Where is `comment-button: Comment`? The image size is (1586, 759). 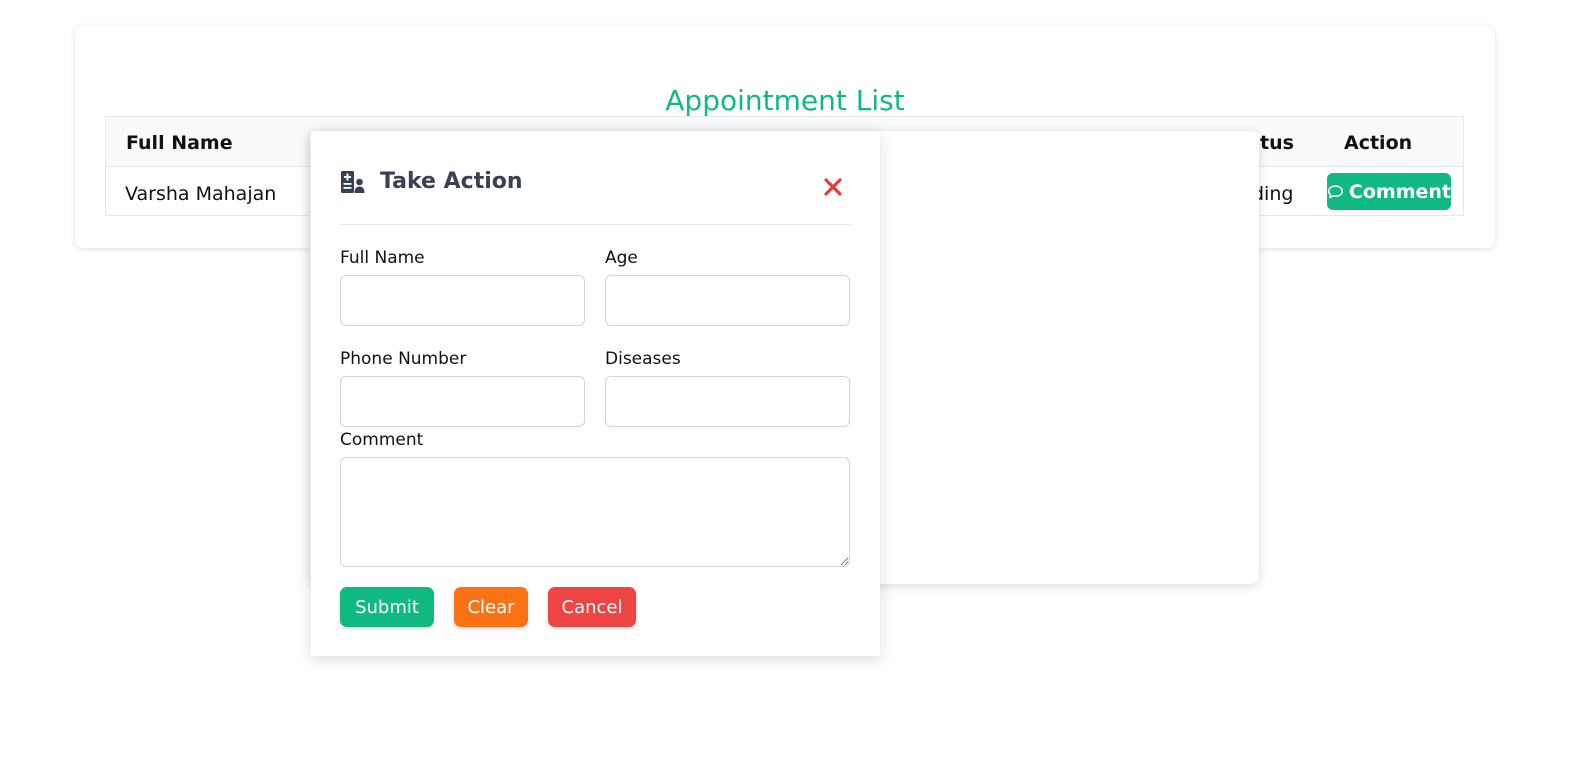
comment-button: Comment is located at coordinates (1389, 191).